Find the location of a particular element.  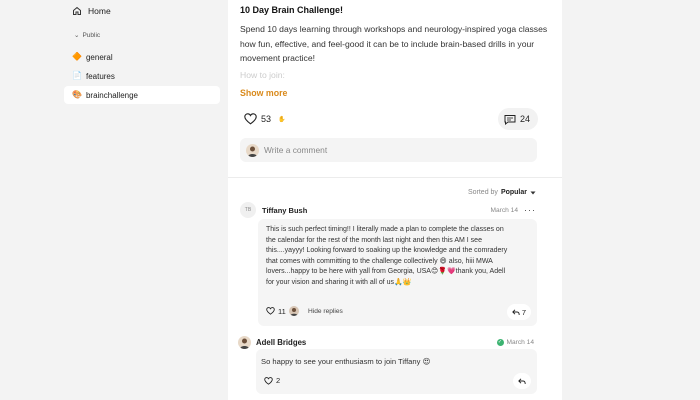

channel-emoji: 🎨 is located at coordinates (77, 94).